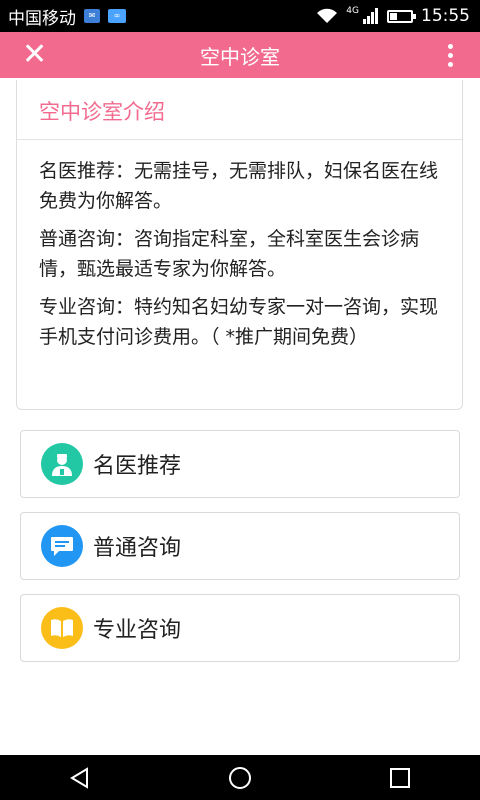  Describe the element at coordinates (117, 16) in the screenshot. I see `app-notification-icon: ∞` at that location.